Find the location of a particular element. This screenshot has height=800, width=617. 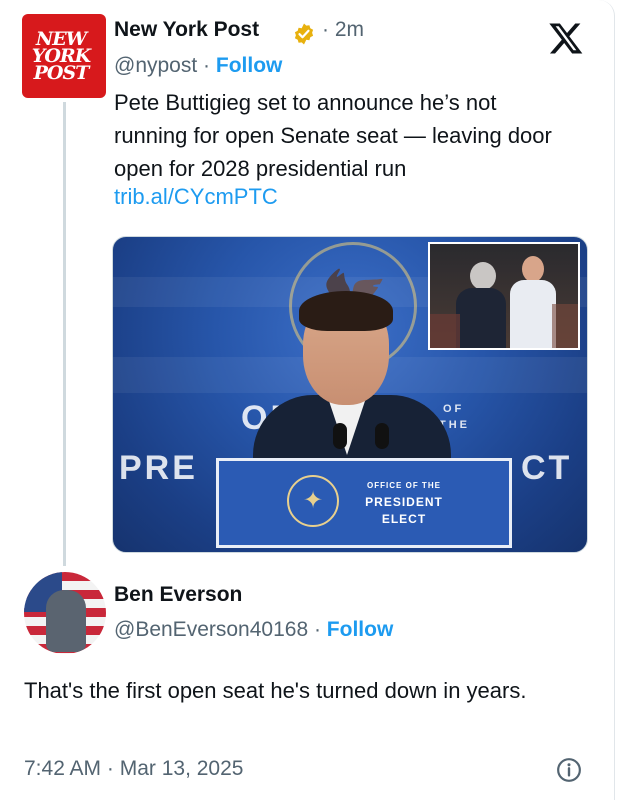

reply-follow-button: Follow is located at coordinates (360, 629).